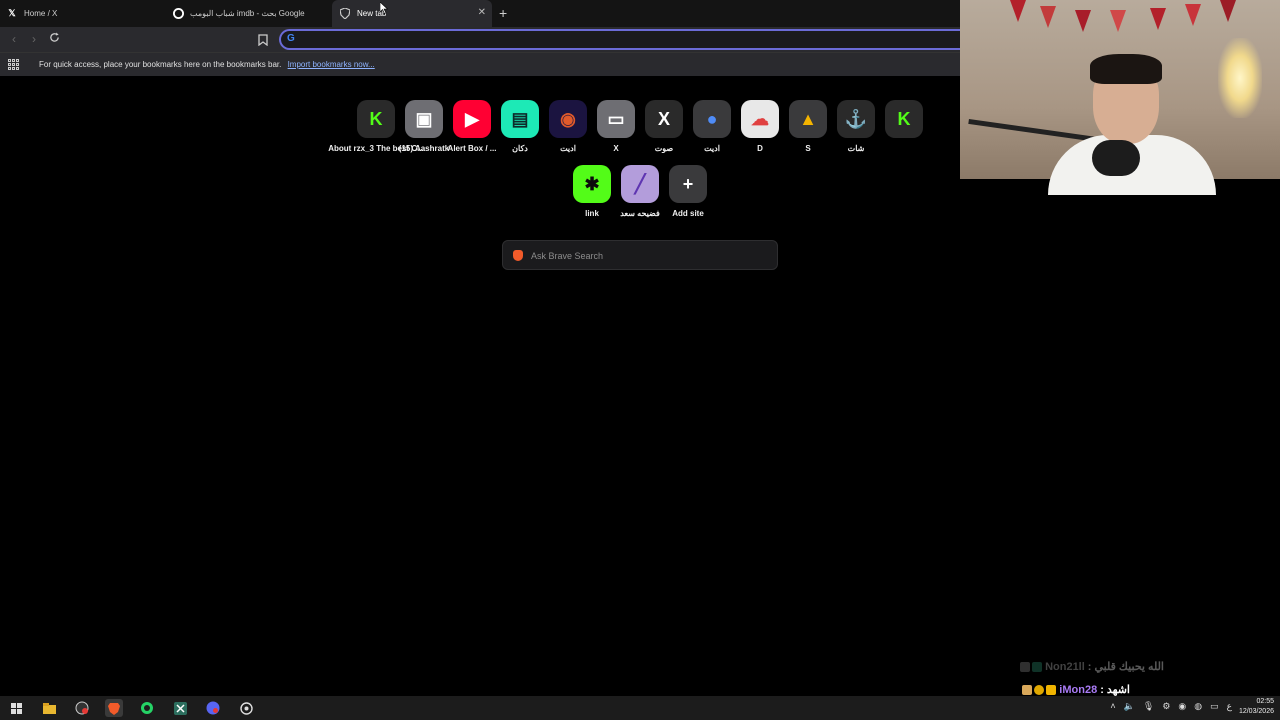  I want to click on site-favicon-icon: ▲, so click(808, 119).